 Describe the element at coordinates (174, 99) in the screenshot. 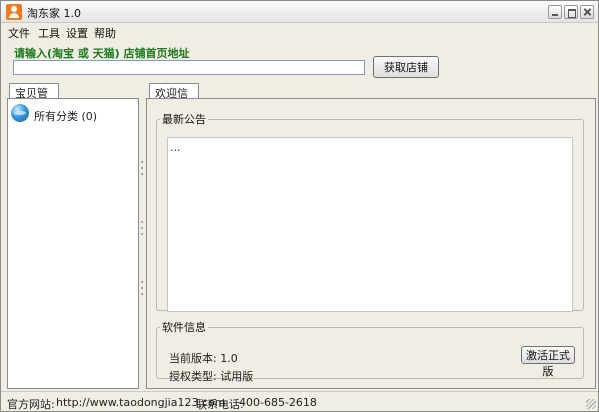

I see `tab-welcome: 欢迎信息` at that location.